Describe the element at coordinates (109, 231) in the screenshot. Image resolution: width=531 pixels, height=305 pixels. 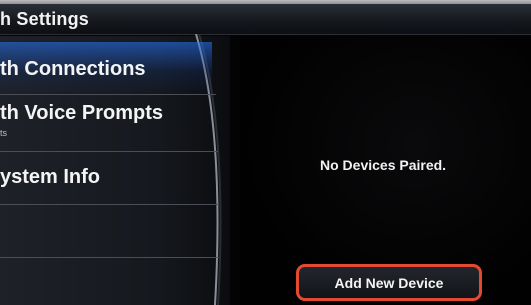
I see `menu-item-empty` at that location.